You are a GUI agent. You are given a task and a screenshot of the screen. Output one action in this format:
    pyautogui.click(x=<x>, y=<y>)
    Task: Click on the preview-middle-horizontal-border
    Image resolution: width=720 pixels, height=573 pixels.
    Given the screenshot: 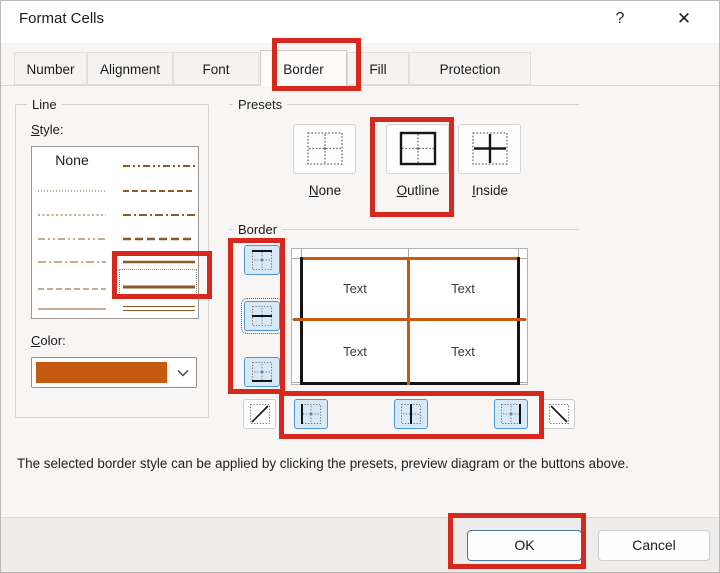 What is the action you would take?
    pyautogui.click(x=409, y=319)
    